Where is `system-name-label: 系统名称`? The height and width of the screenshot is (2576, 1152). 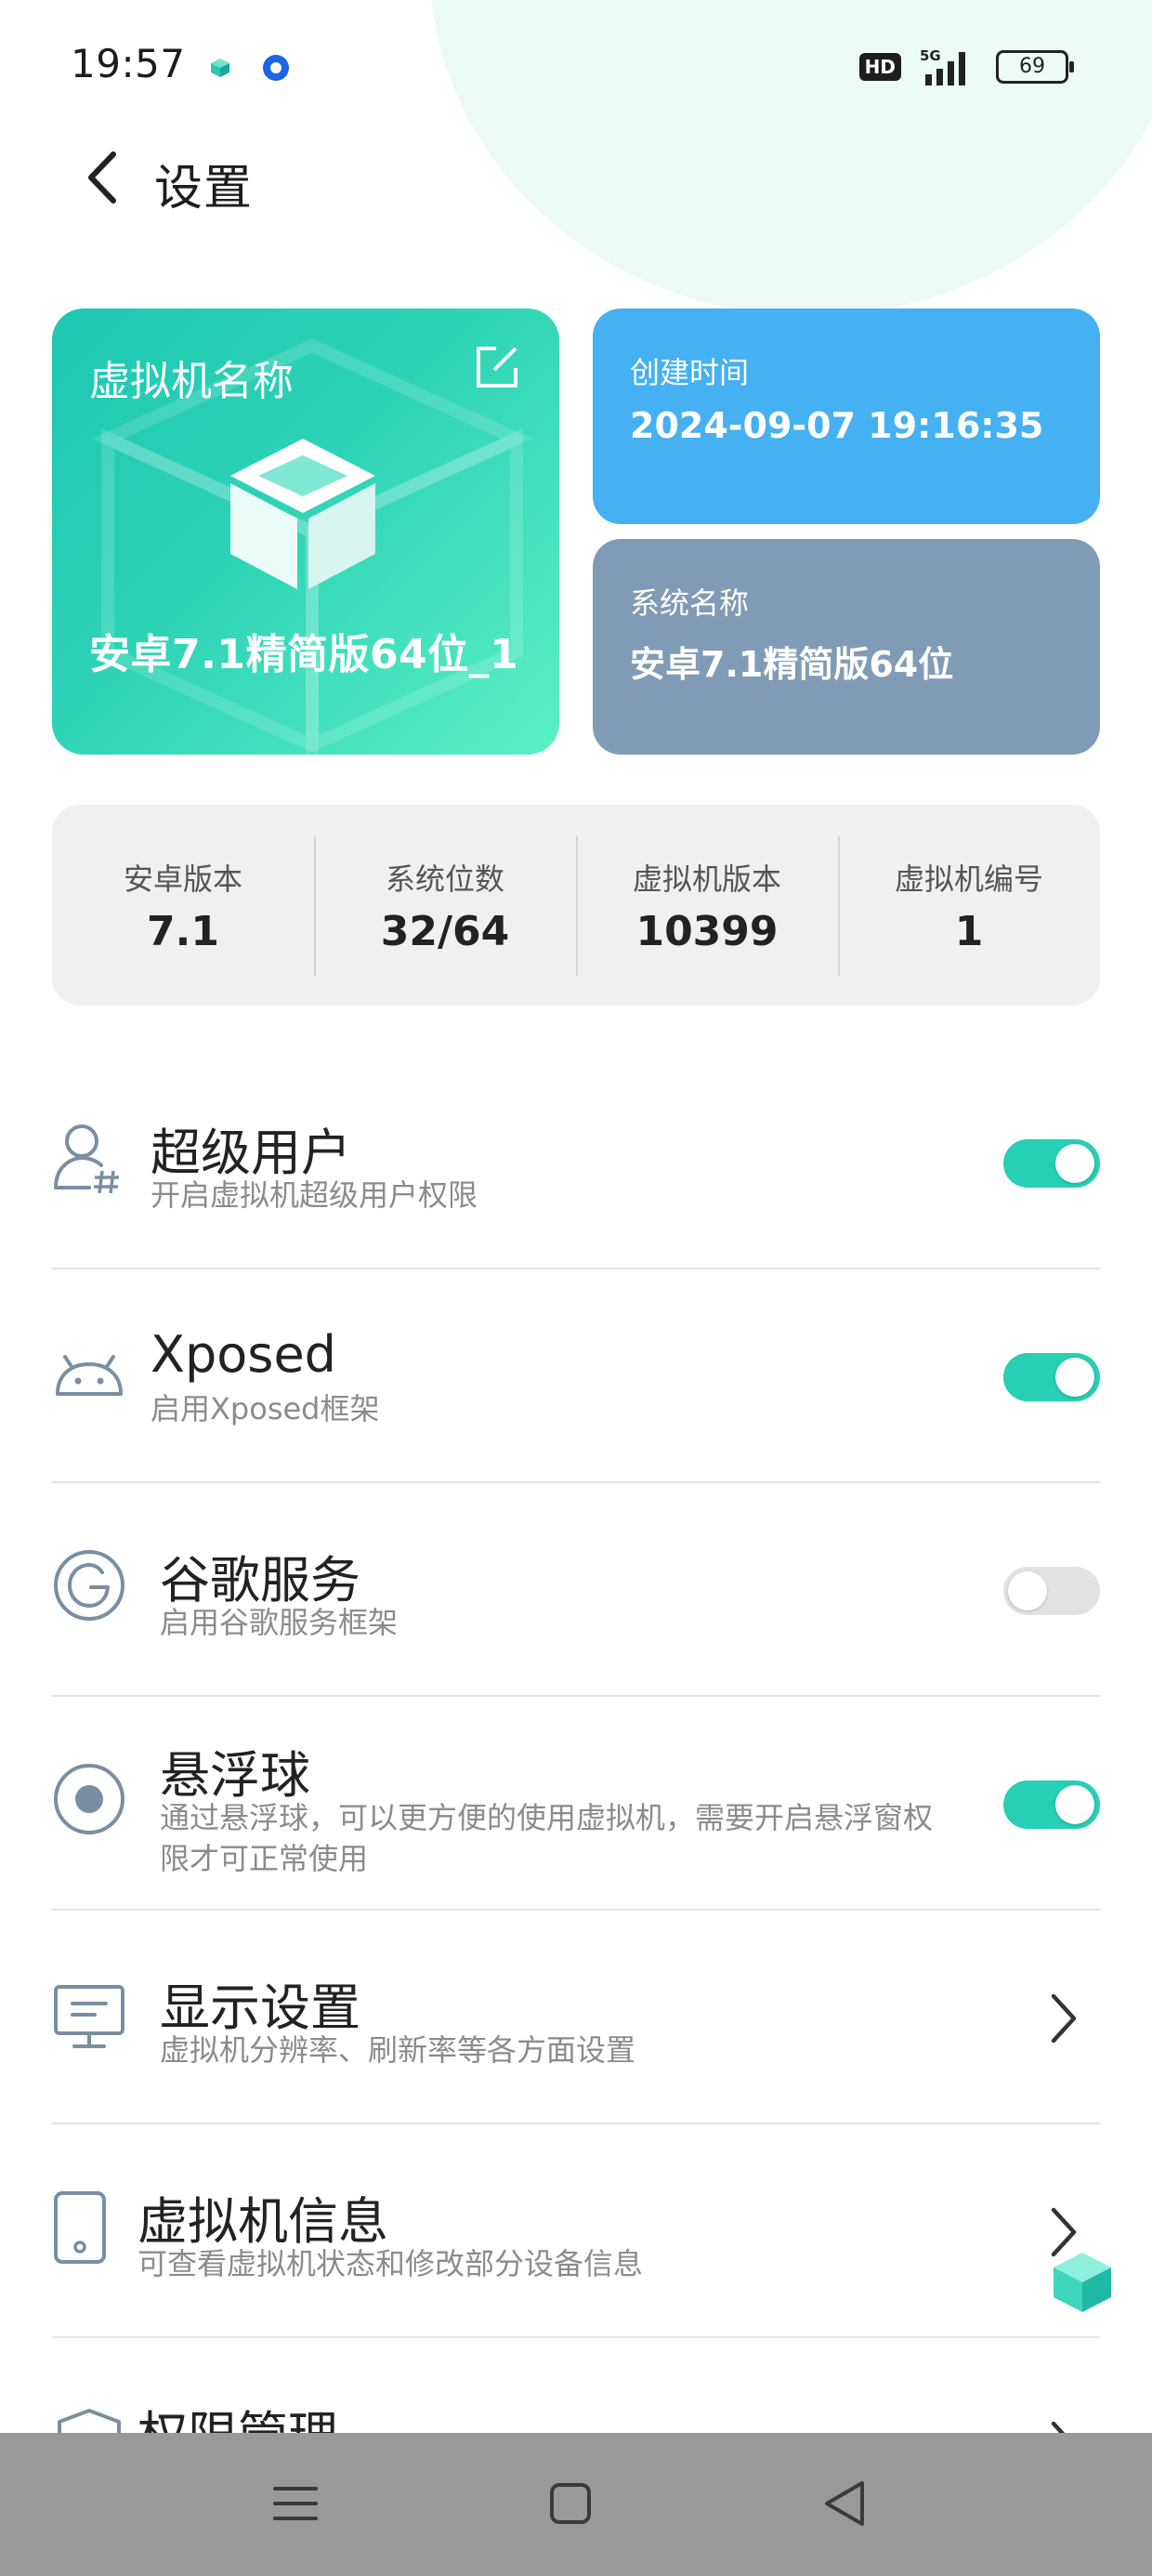
system-name-label: 系统名称 is located at coordinates (690, 603).